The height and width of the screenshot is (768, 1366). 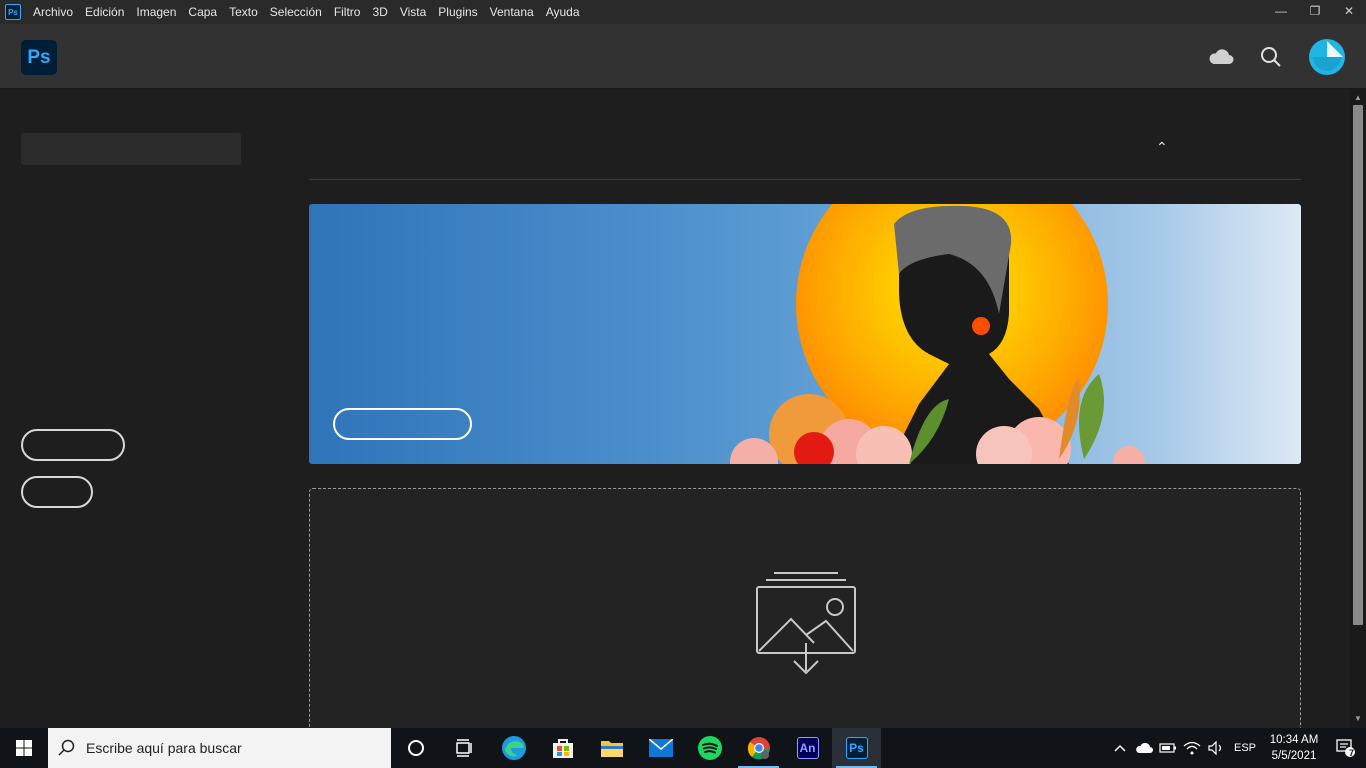 I want to click on loading-placeholder, so click(x=131, y=149).